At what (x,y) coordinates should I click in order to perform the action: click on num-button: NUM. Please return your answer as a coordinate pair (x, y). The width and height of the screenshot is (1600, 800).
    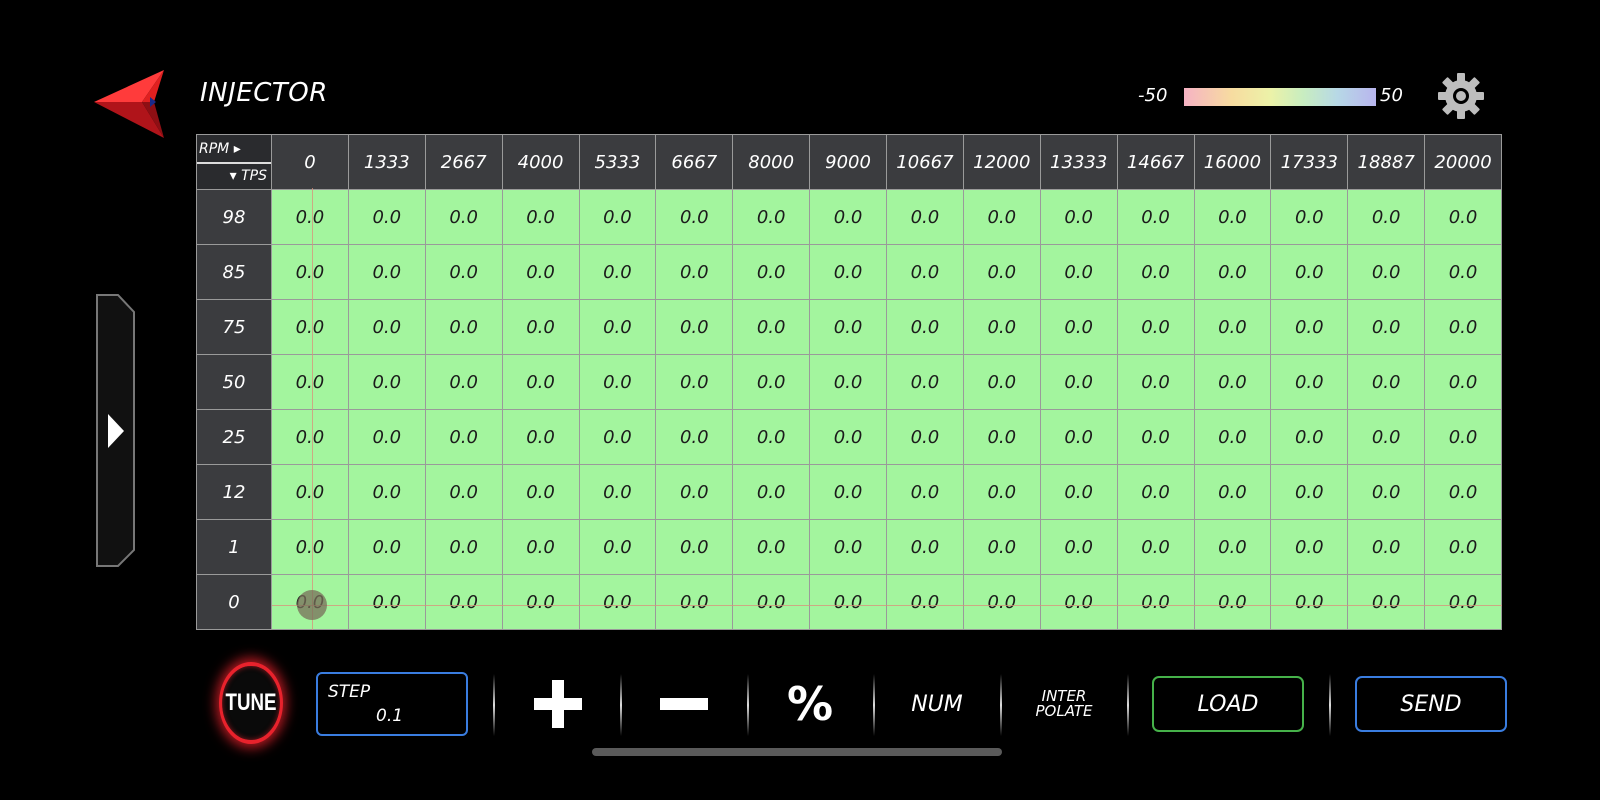
    Looking at the image, I should click on (937, 704).